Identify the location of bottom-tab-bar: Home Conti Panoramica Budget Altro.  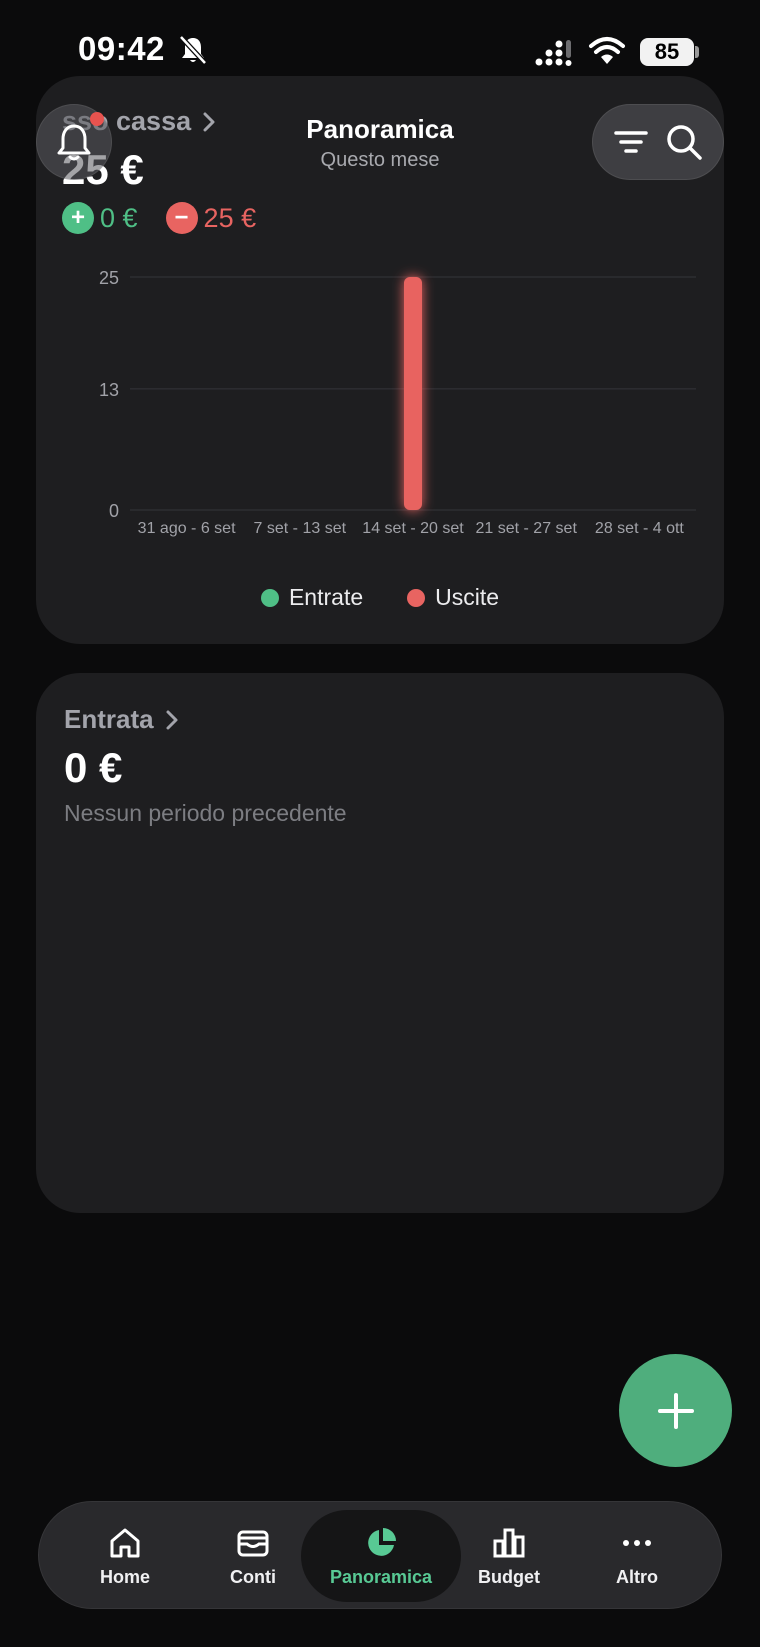
(380, 1555).